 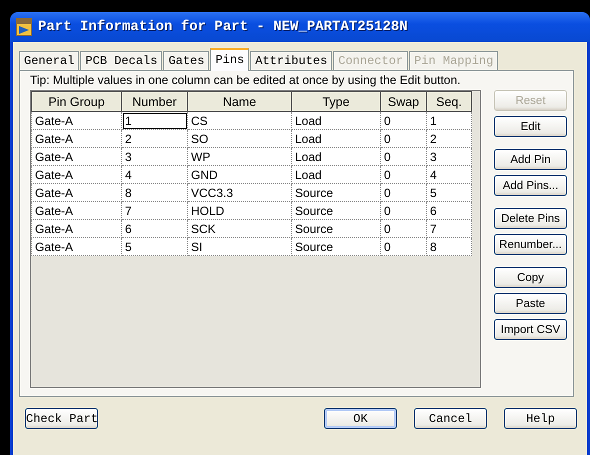 What do you see at coordinates (403, 102) in the screenshot?
I see `column-header: Swap` at bounding box center [403, 102].